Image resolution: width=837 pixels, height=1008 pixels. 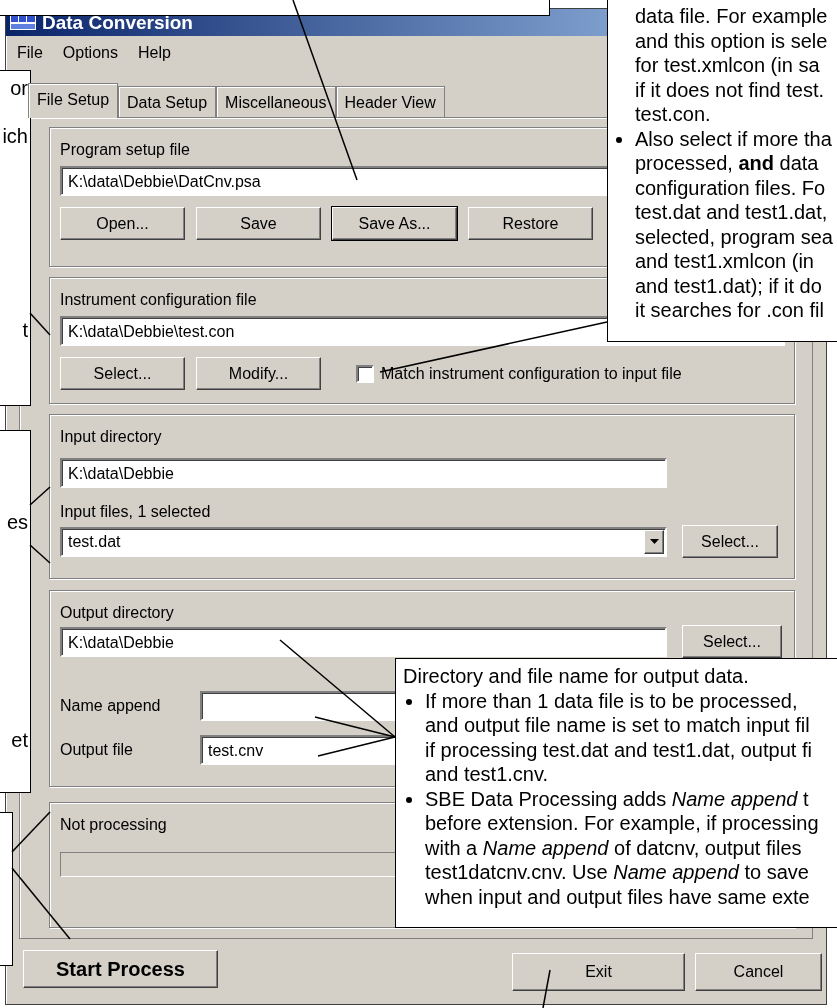 What do you see at coordinates (135, 512) in the screenshot?
I see `field-label: Input files, 1 selected` at bounding box center [135, 512].